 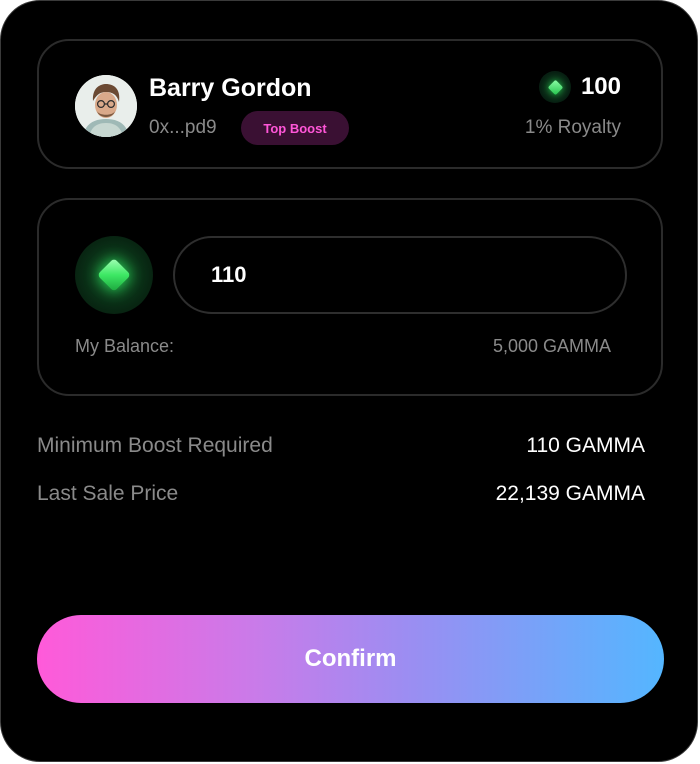 I want to click on confirm-button: Confirm, so click(x=350, y=659).